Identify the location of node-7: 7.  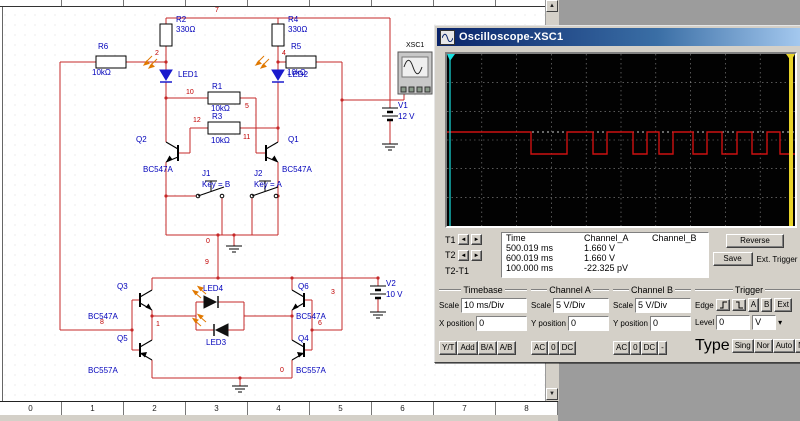
(217, 10).